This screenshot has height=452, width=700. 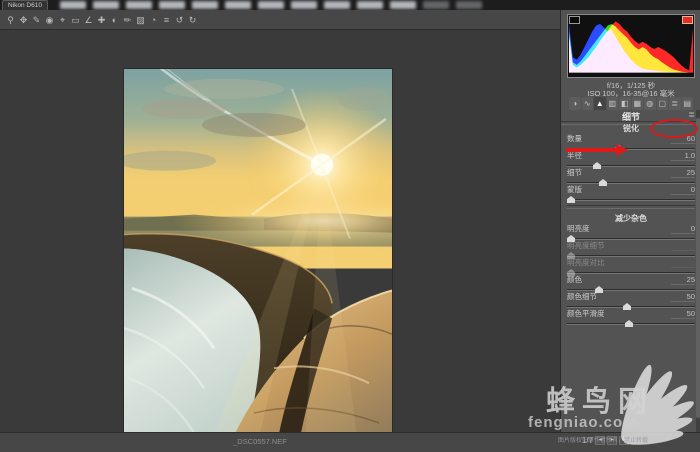 I want to click on tab-camera-calibration: ▢, so click(x=662, y=103).